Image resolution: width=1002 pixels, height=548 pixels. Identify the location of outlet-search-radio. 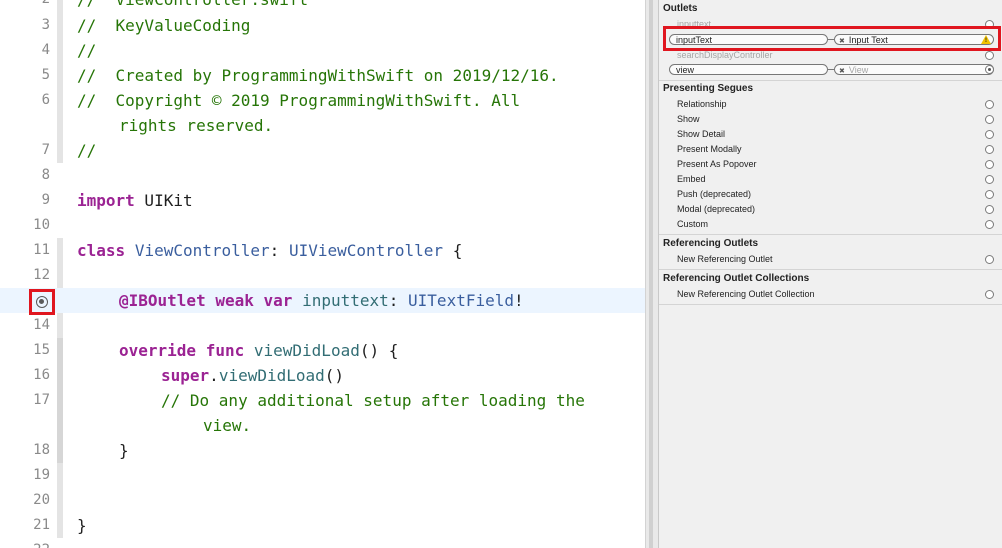
(989, 55).